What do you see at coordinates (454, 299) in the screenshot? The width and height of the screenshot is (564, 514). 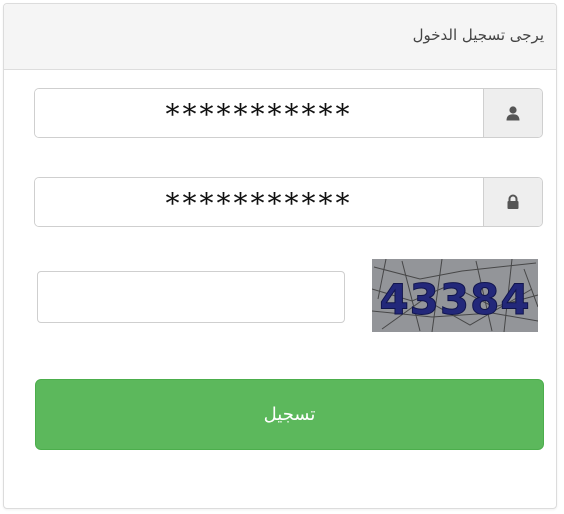 I see `captcha-text: 43384` at bounding box center [454, 299].